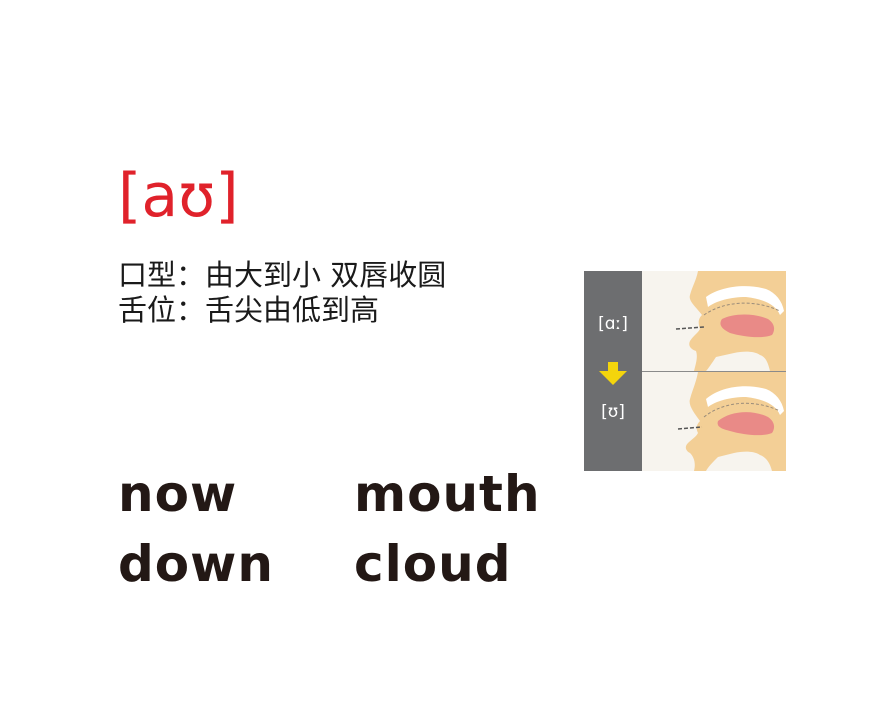 The width and height of the screenshot is (885, 701). What do you see at coordinates (162, 310) in the screenshot?
I see `tongue-position-label: 舌位：` at bounding box center [162, 310].